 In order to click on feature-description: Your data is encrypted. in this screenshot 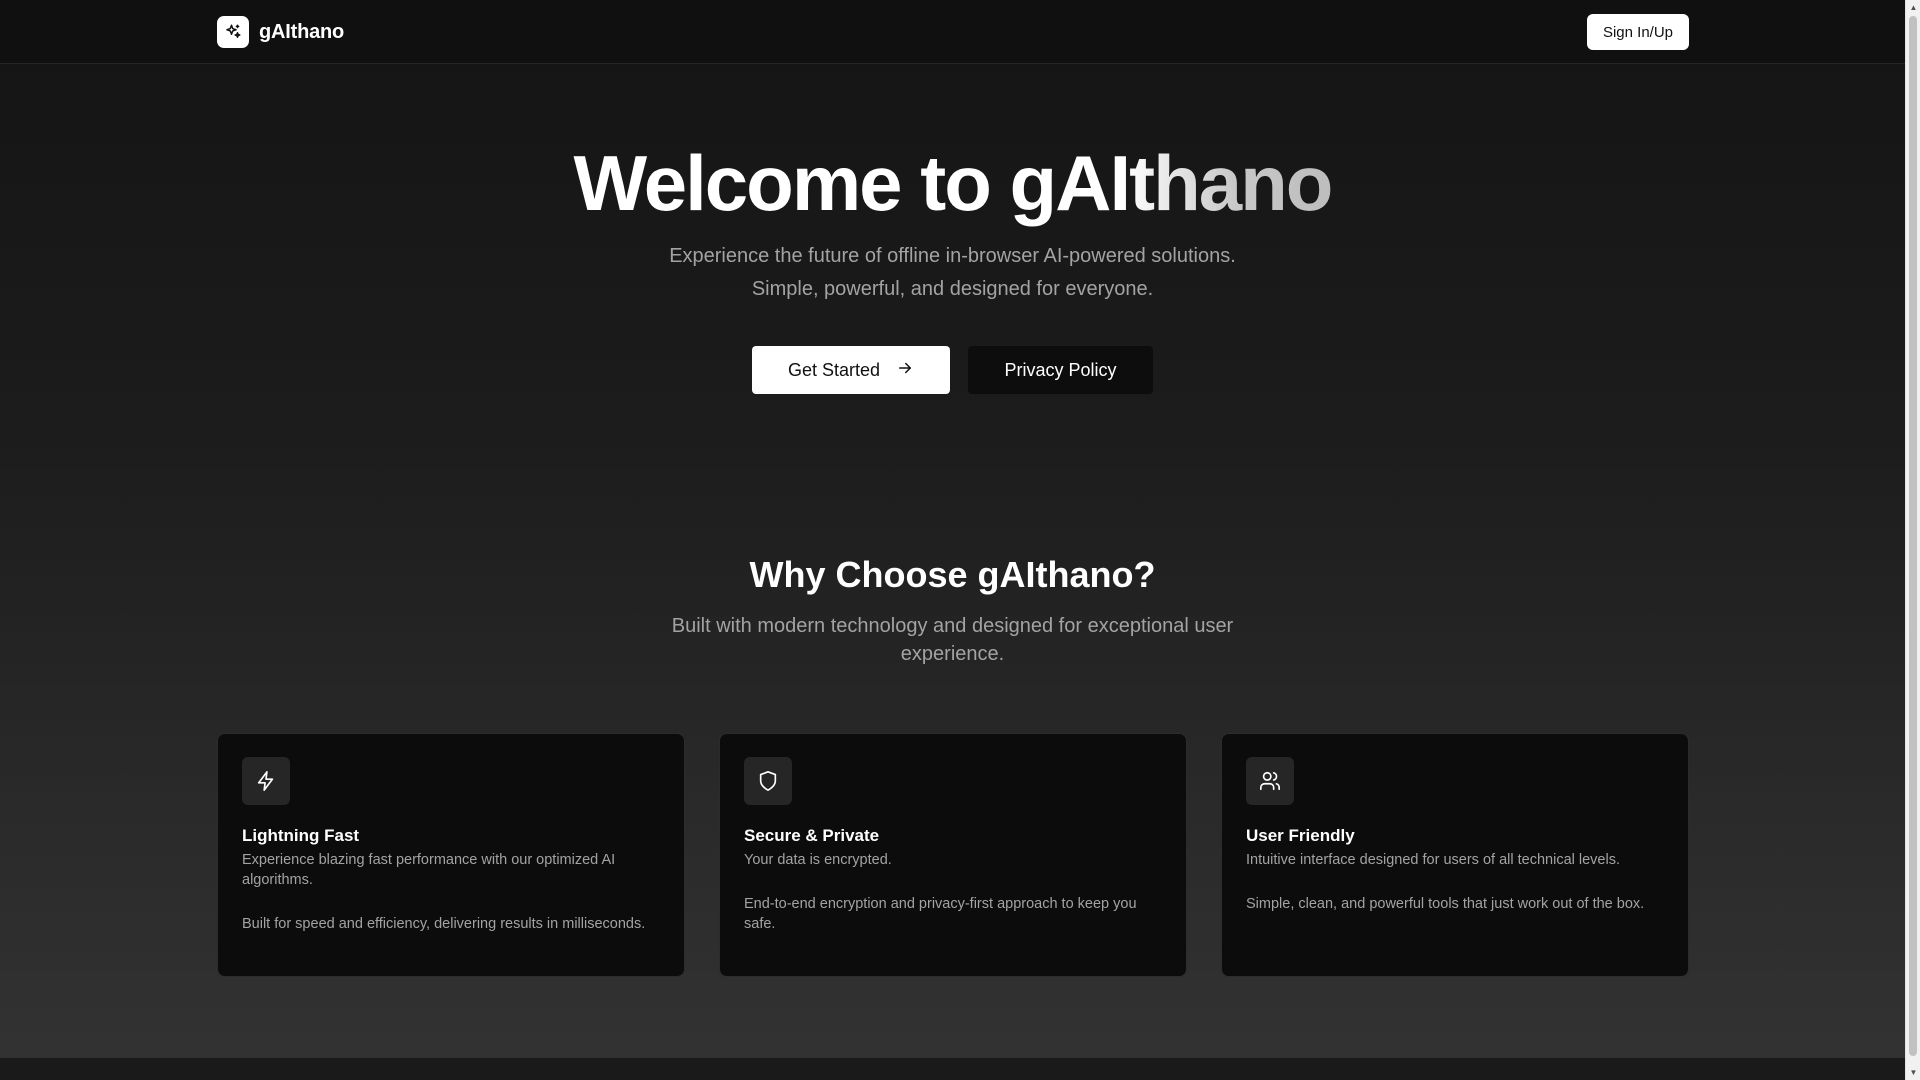, I will do `click(818, 860)`.